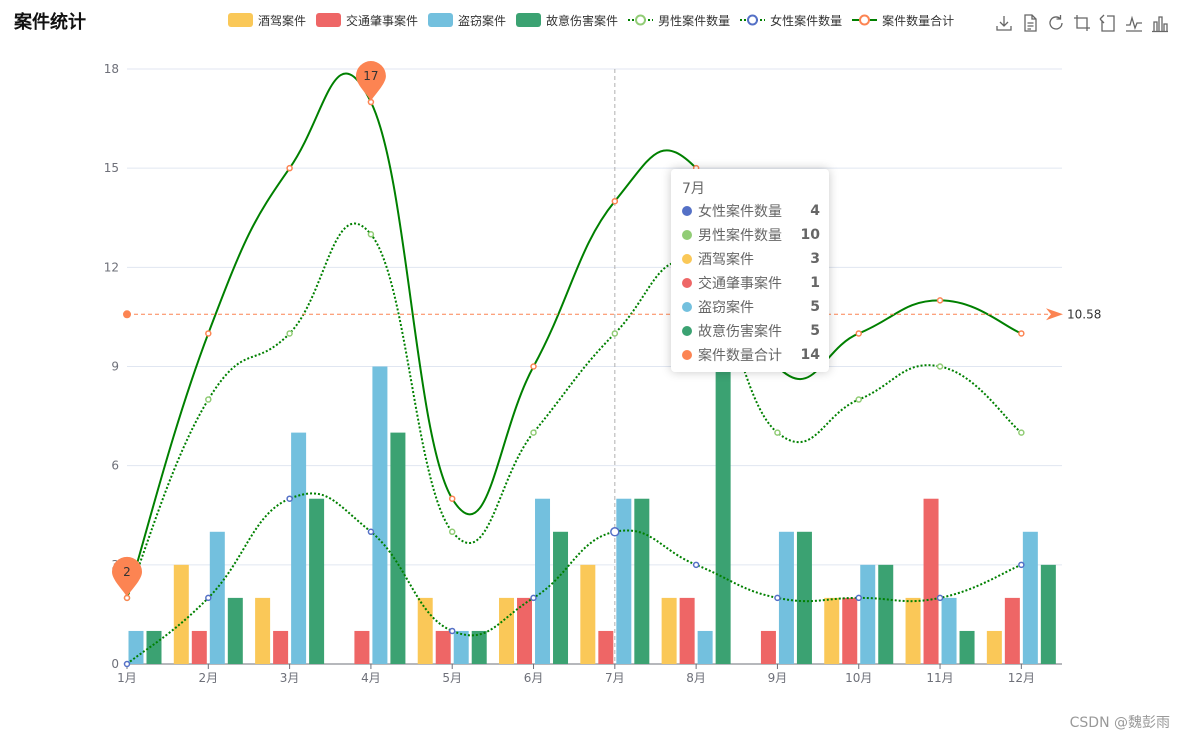  What do you see at coordinates (533, 366) in the screenshot?
I see `point-案件数量合计-6月` at bounding box center [533, 366].